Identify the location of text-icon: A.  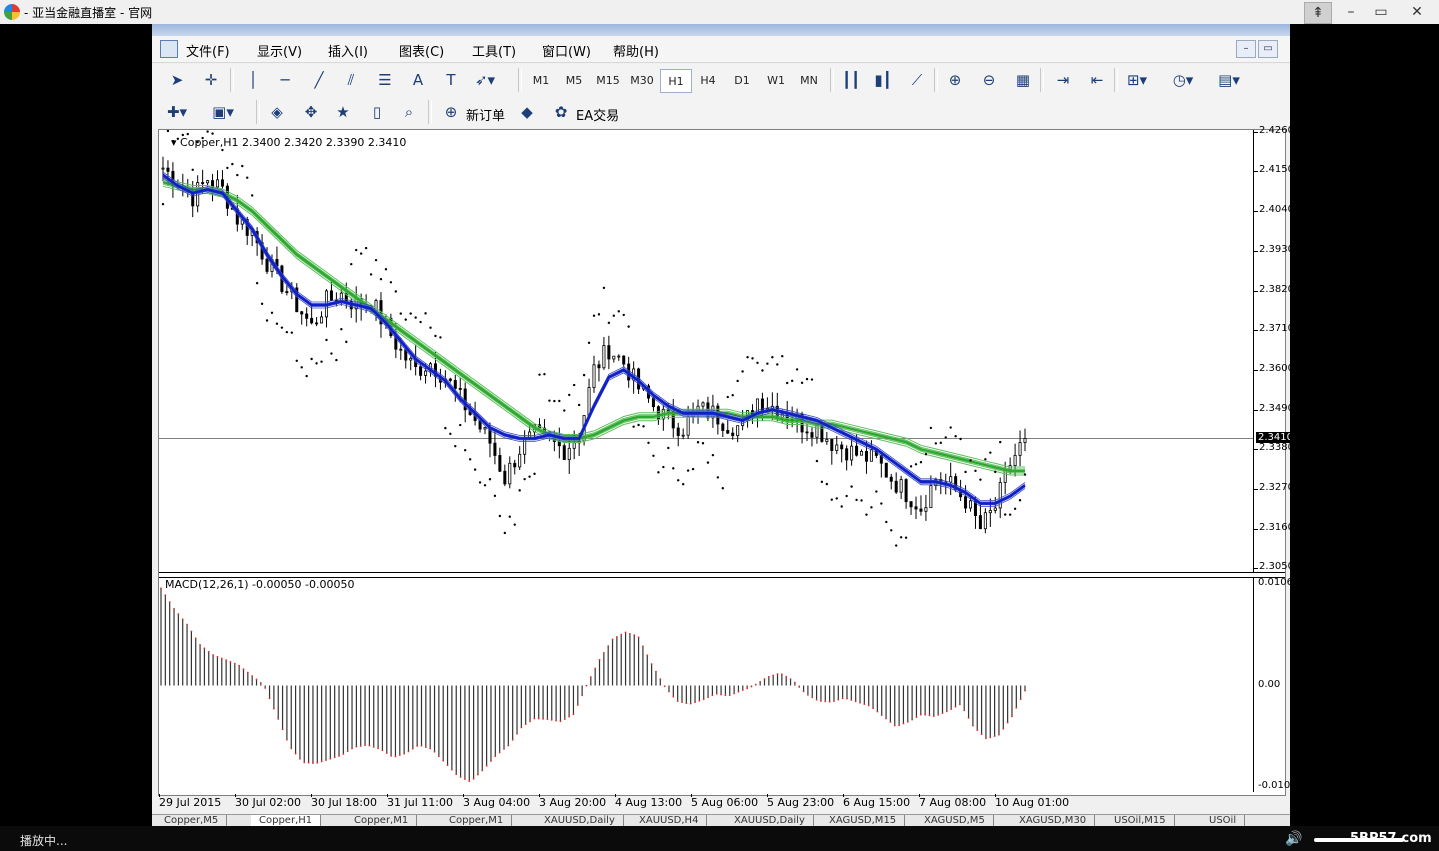
(418, 80).